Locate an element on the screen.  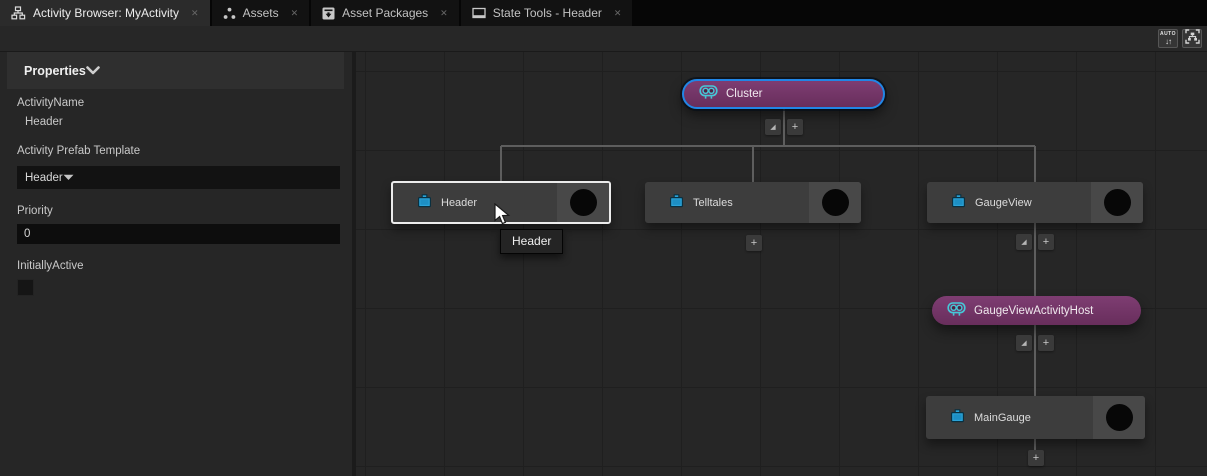
auto-arrows-icon: ↓↑ is located at coordinates (1168, 41).